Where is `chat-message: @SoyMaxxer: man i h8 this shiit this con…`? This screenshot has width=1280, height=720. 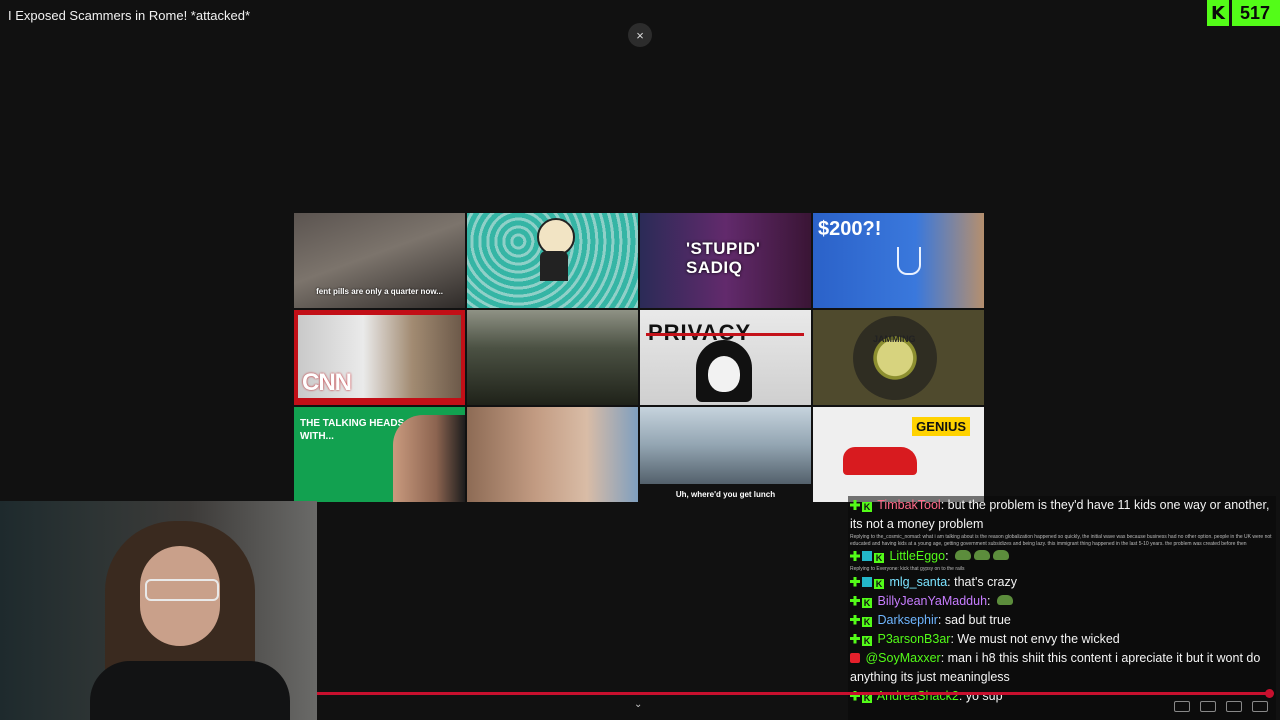
chat-message: @SoyMaxxer: man i h8 this shiit this con… is located at coordinates (1062, 668).